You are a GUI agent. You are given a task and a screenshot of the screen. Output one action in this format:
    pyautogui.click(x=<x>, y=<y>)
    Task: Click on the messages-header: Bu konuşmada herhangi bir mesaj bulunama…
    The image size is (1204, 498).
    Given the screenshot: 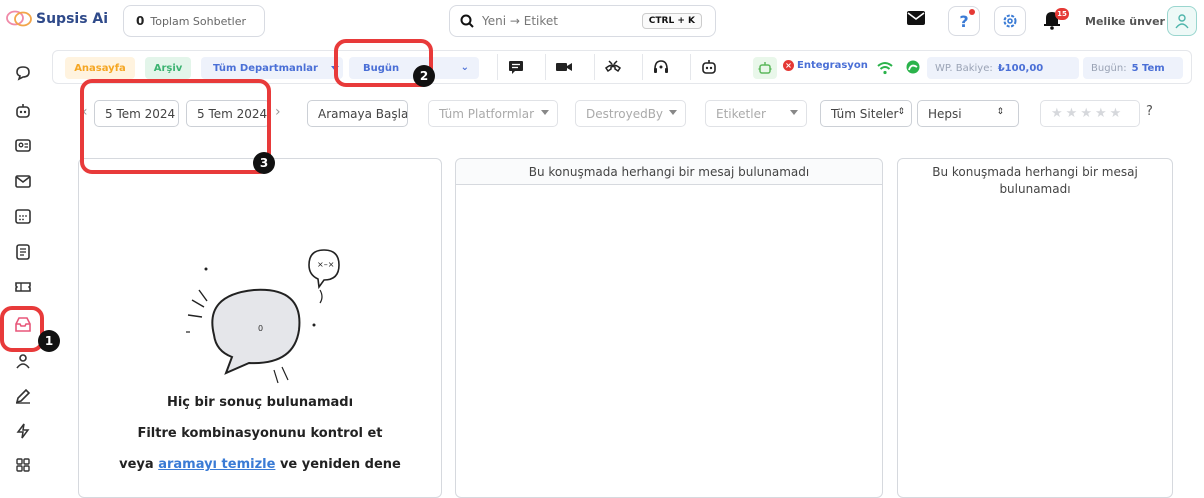 What is the action you would take?
    pyautogui.click(x=669, y=172)
    